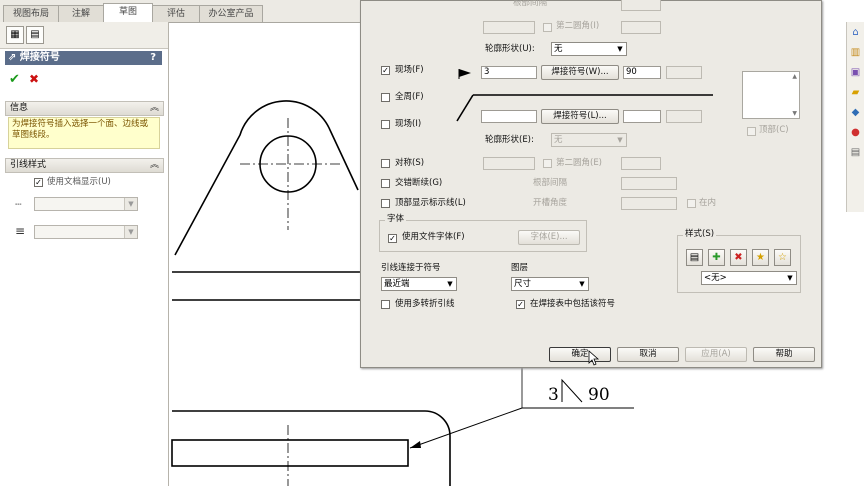 The image size is (864, 486). Describe the element at coordinates (550, 284) in the screenshot. I see `layer-select: 尺寸 ▼` at that location.